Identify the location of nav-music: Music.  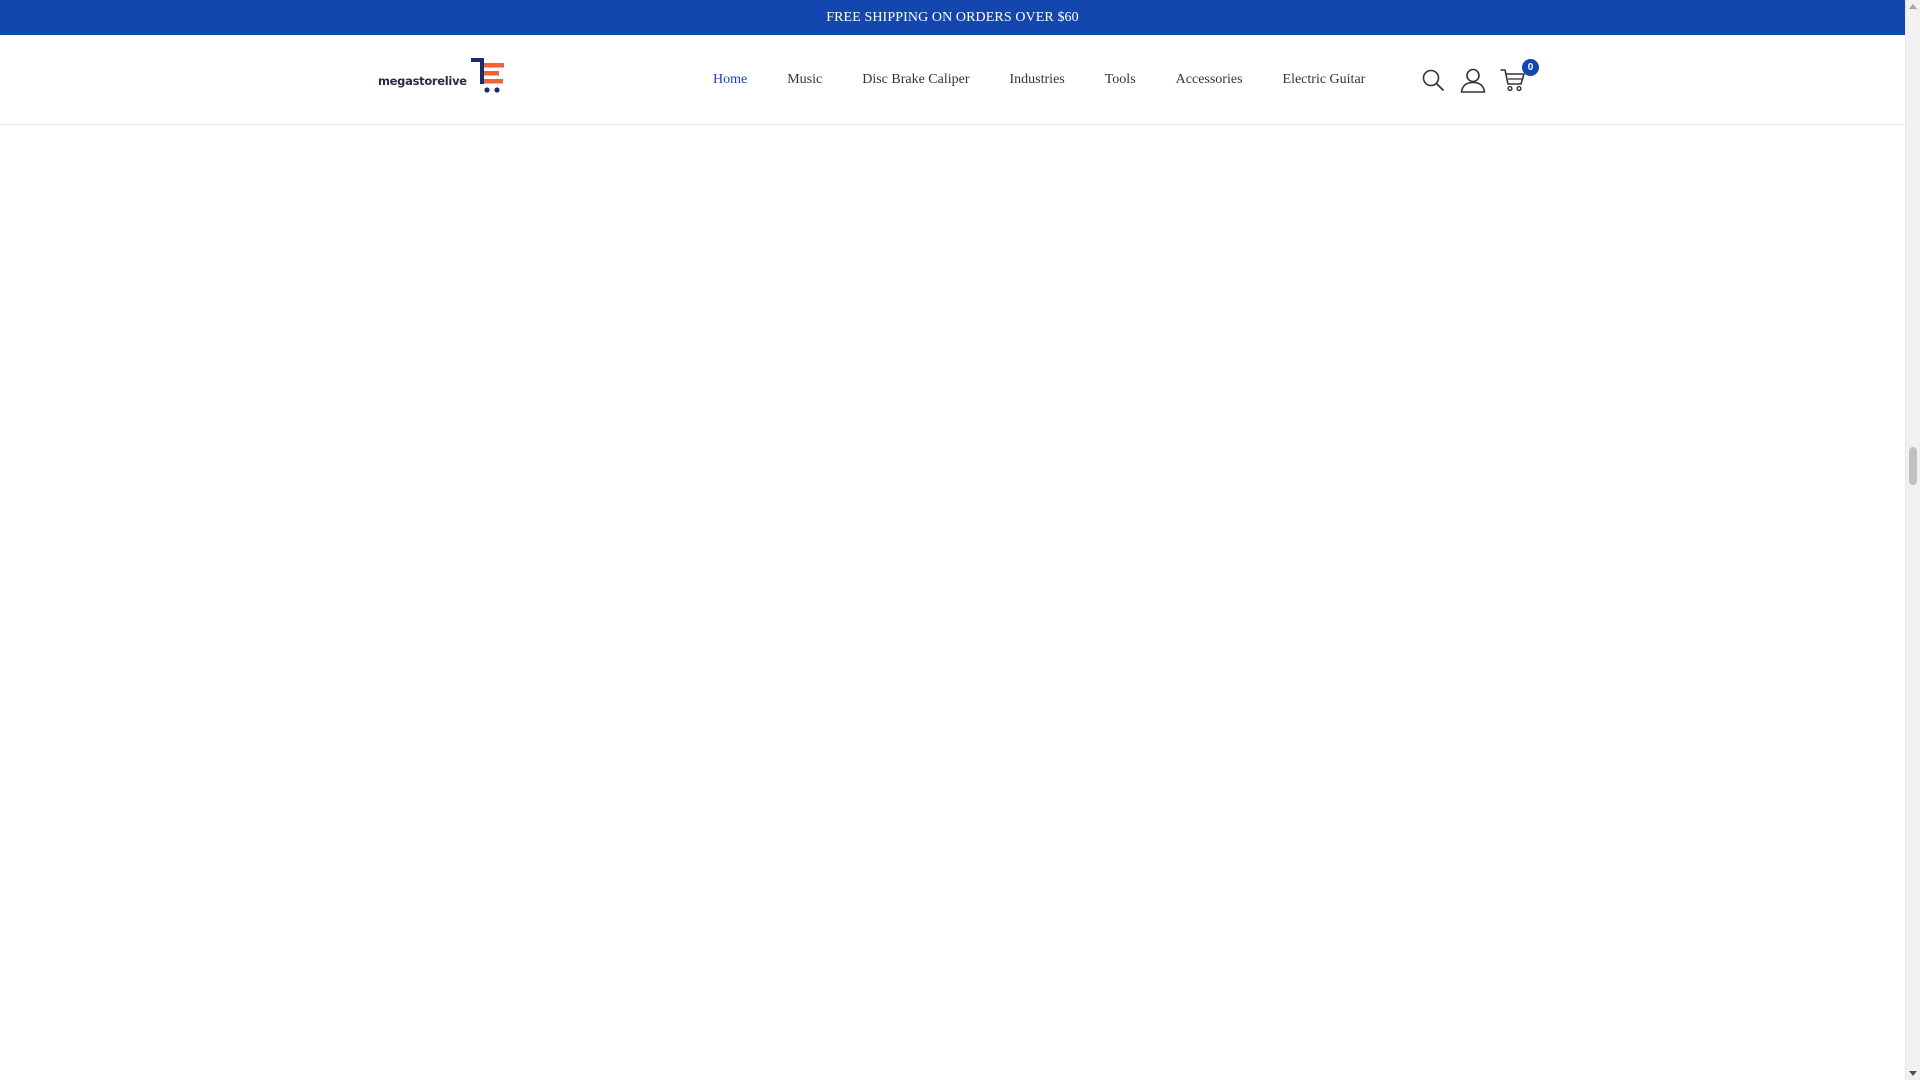
(804, 80).